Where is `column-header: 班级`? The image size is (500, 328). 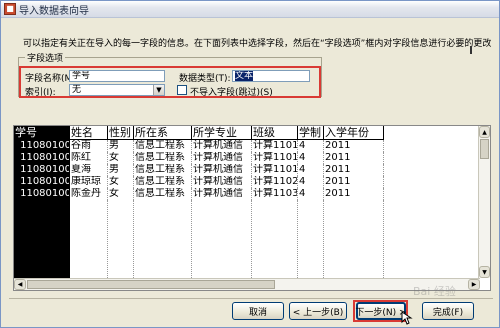 column-header: 班级 is located at coordinates (275, 133).